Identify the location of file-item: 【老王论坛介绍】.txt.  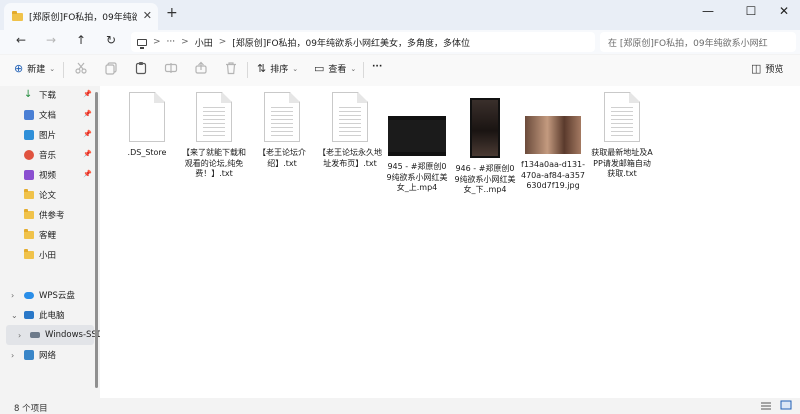
(282, 130).